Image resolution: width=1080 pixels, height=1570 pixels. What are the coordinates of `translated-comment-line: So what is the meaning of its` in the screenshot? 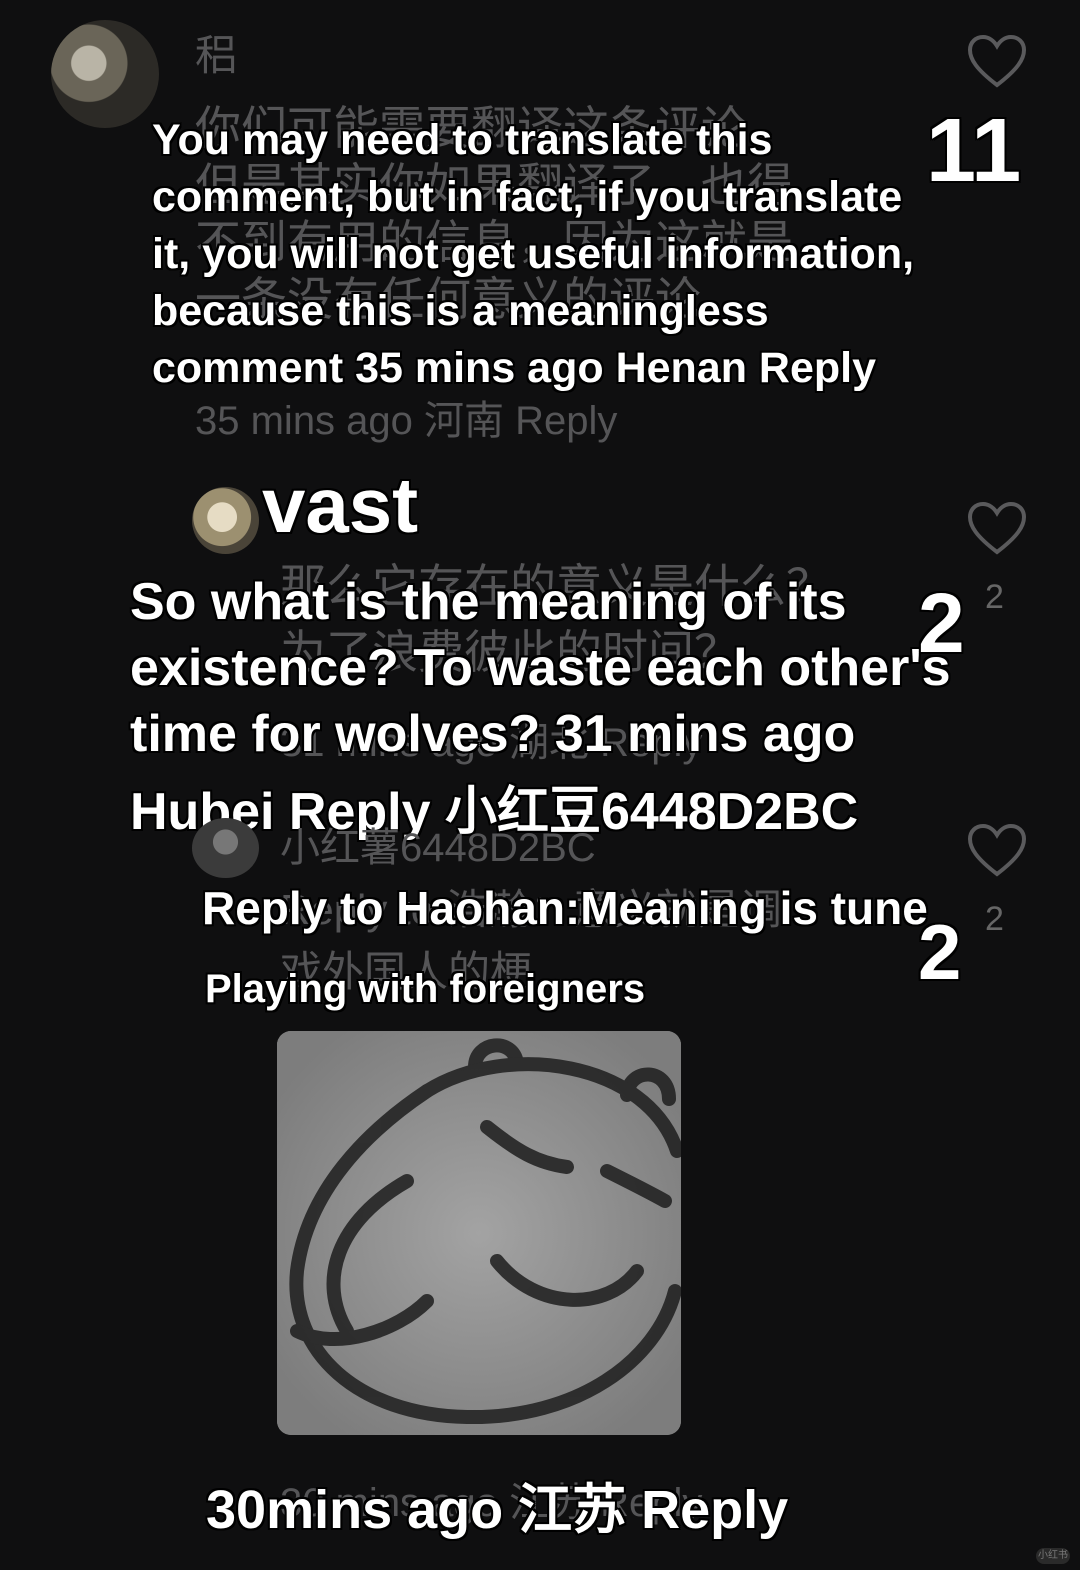 It's located at (488, 602).